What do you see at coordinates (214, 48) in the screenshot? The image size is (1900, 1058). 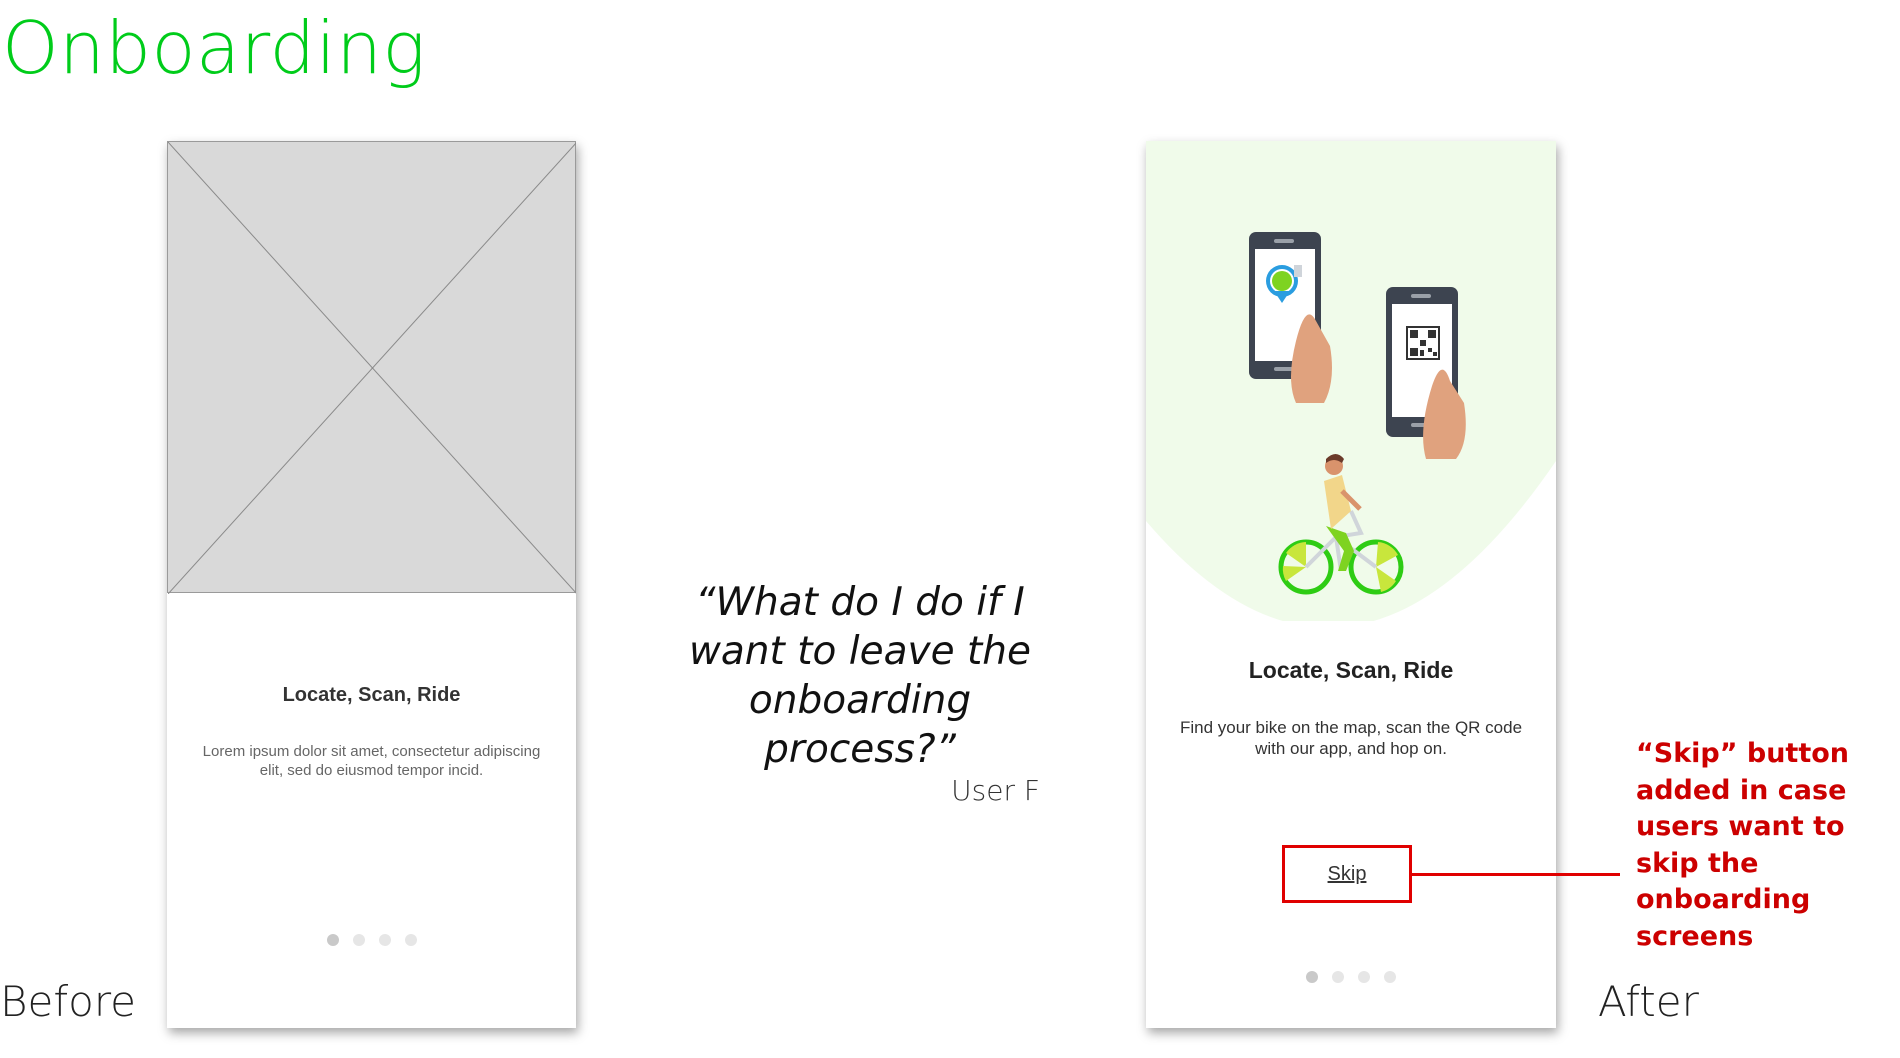 I see `page-title: Onboarding` at bounding box center [214, 48].